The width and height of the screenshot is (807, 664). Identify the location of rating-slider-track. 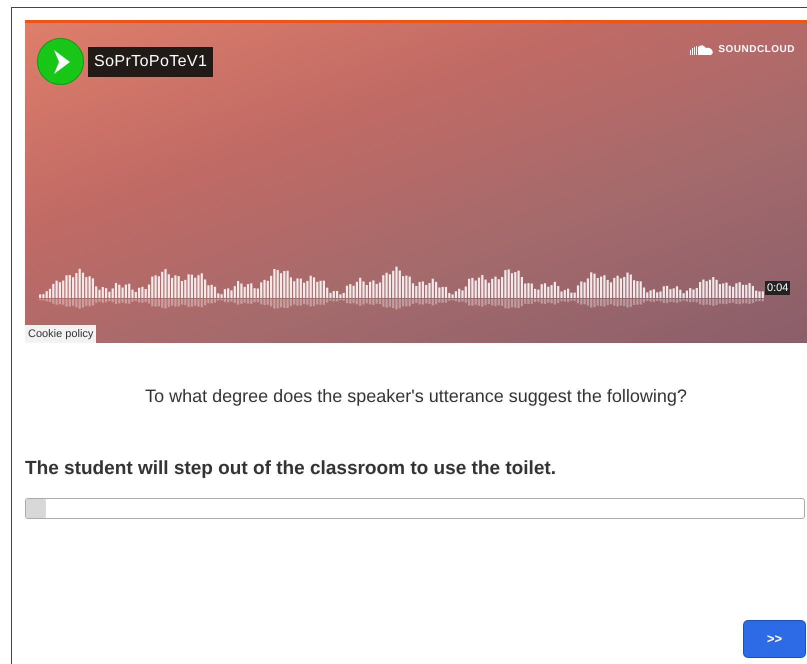
(415, 508).